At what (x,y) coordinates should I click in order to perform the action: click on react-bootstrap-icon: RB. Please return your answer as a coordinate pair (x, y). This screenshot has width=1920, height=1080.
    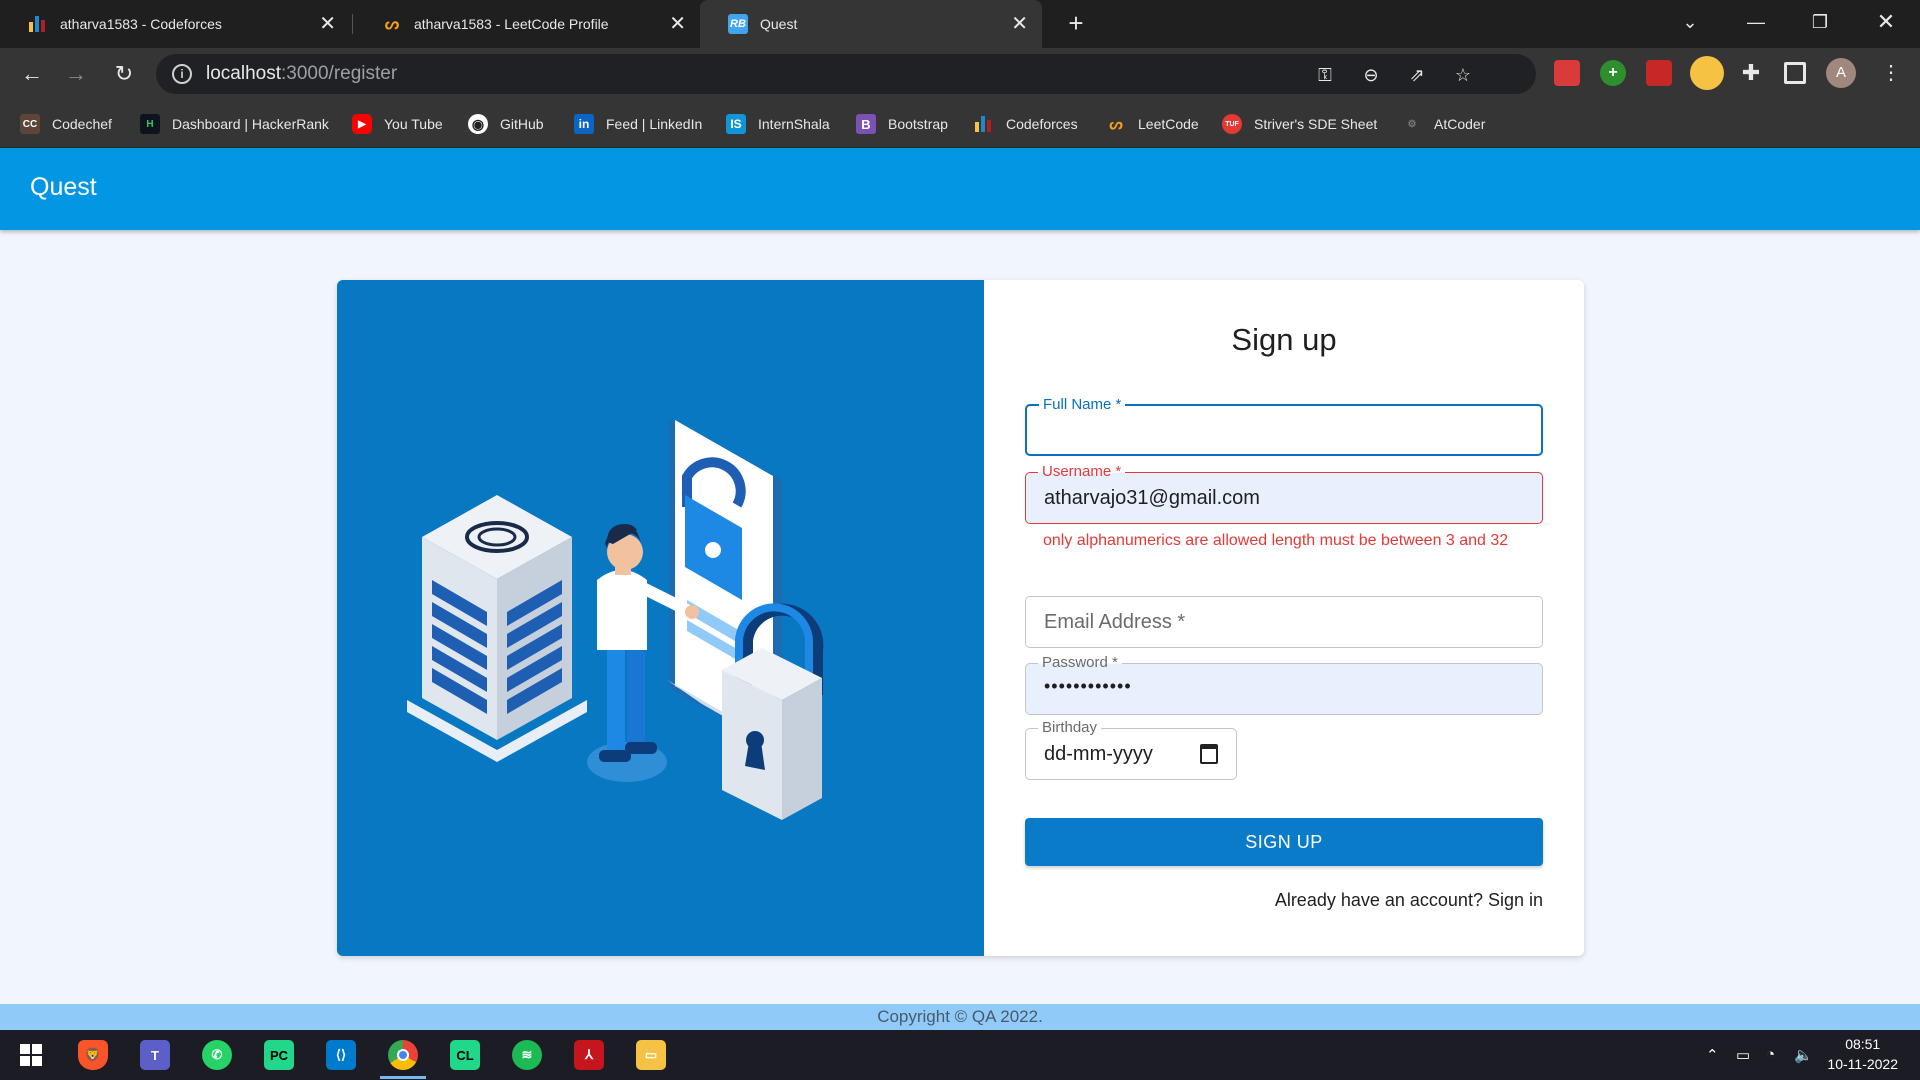
    Looking at the image, I should click on (738, 24).